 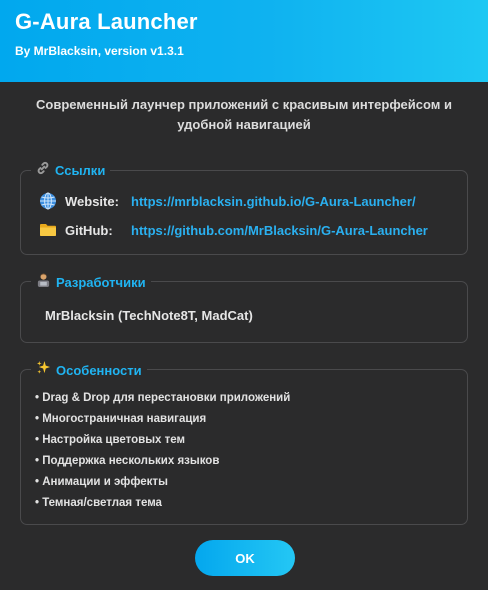 I want to click on links-legend-label: Ссылки, so click(x=80, y=170).